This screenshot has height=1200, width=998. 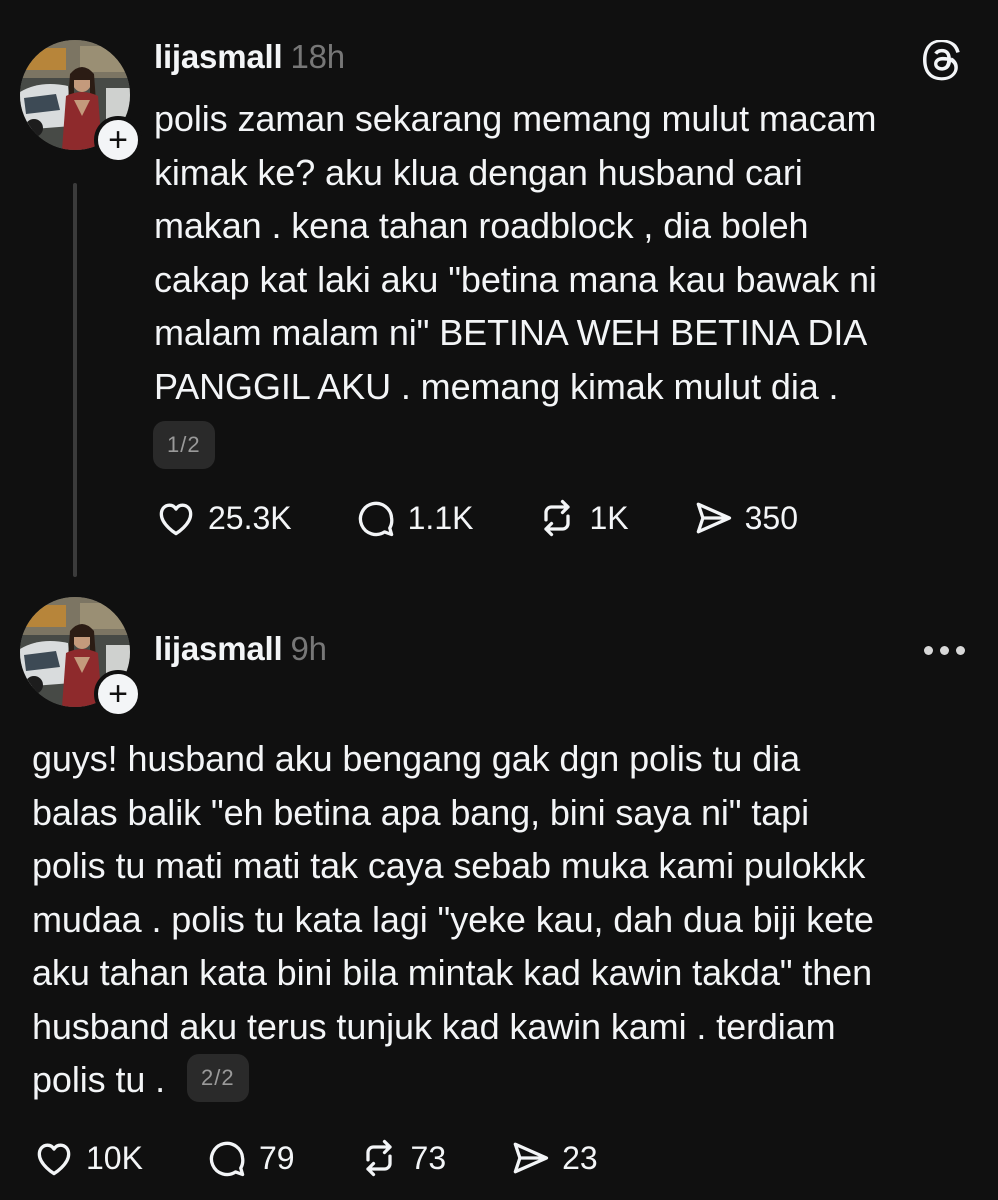 I want to click on reply-count: 79, so click(x=276, y=1157).